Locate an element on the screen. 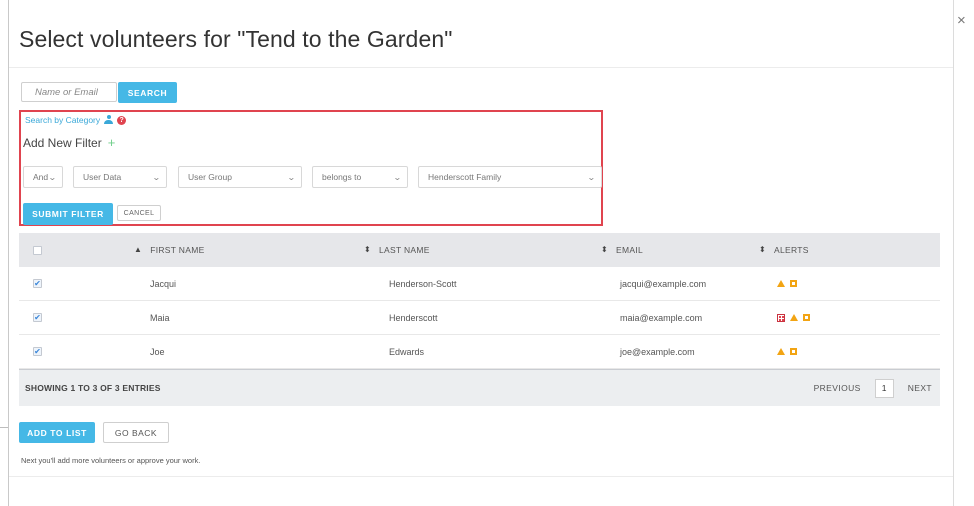 The width and height of the screenshot is (974, 506). sort-ascending-icon: ▲ is located at coordinates (138, 250).